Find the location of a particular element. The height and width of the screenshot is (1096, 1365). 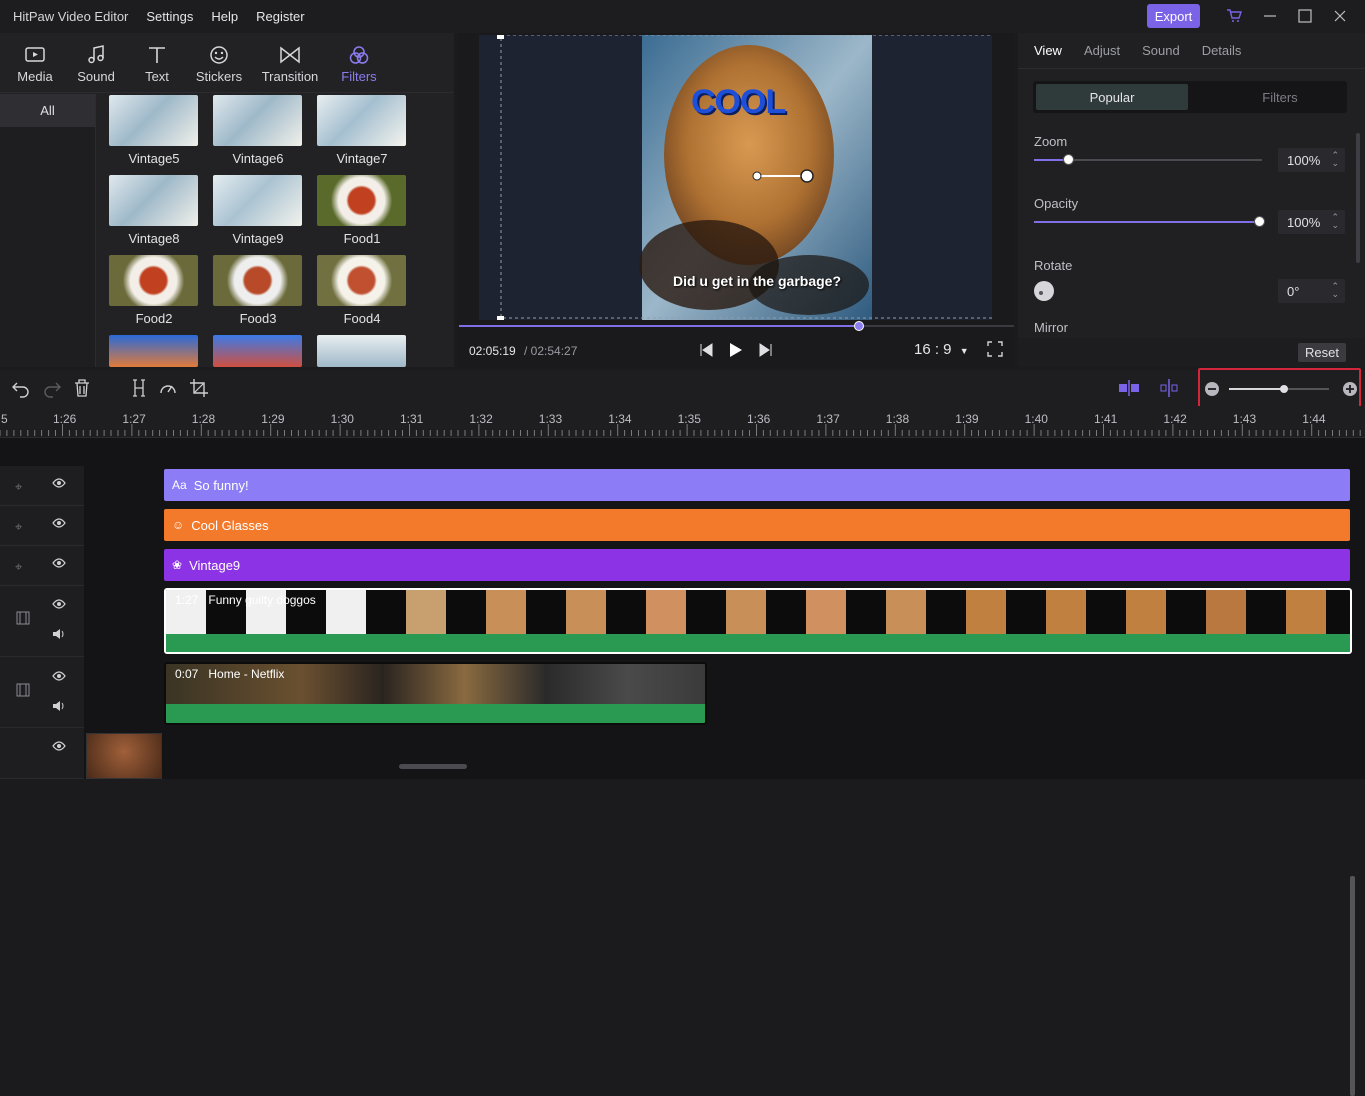

filter-clip: ❀ Vintage9 is located at coordinates (757, 565).